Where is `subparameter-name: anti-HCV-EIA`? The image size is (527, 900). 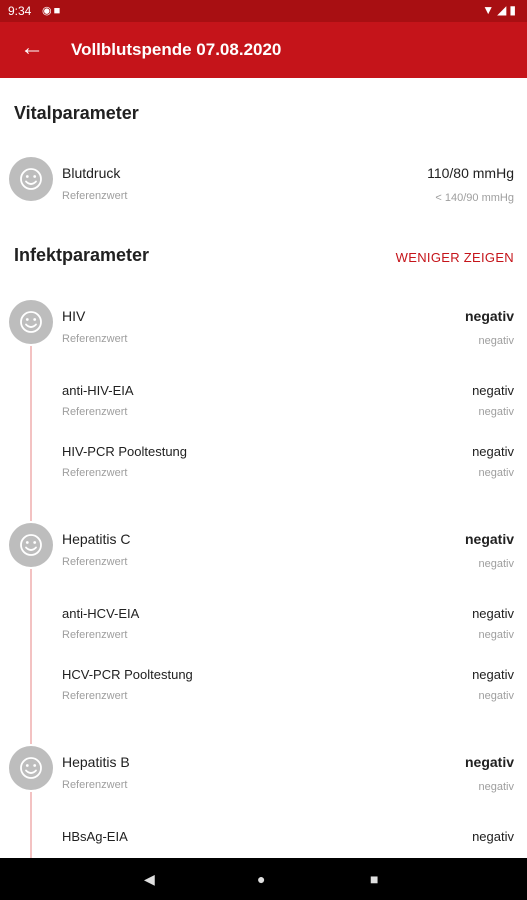
subparameter-name: anti-HCV-EIA is located at coordinates (101, 613).